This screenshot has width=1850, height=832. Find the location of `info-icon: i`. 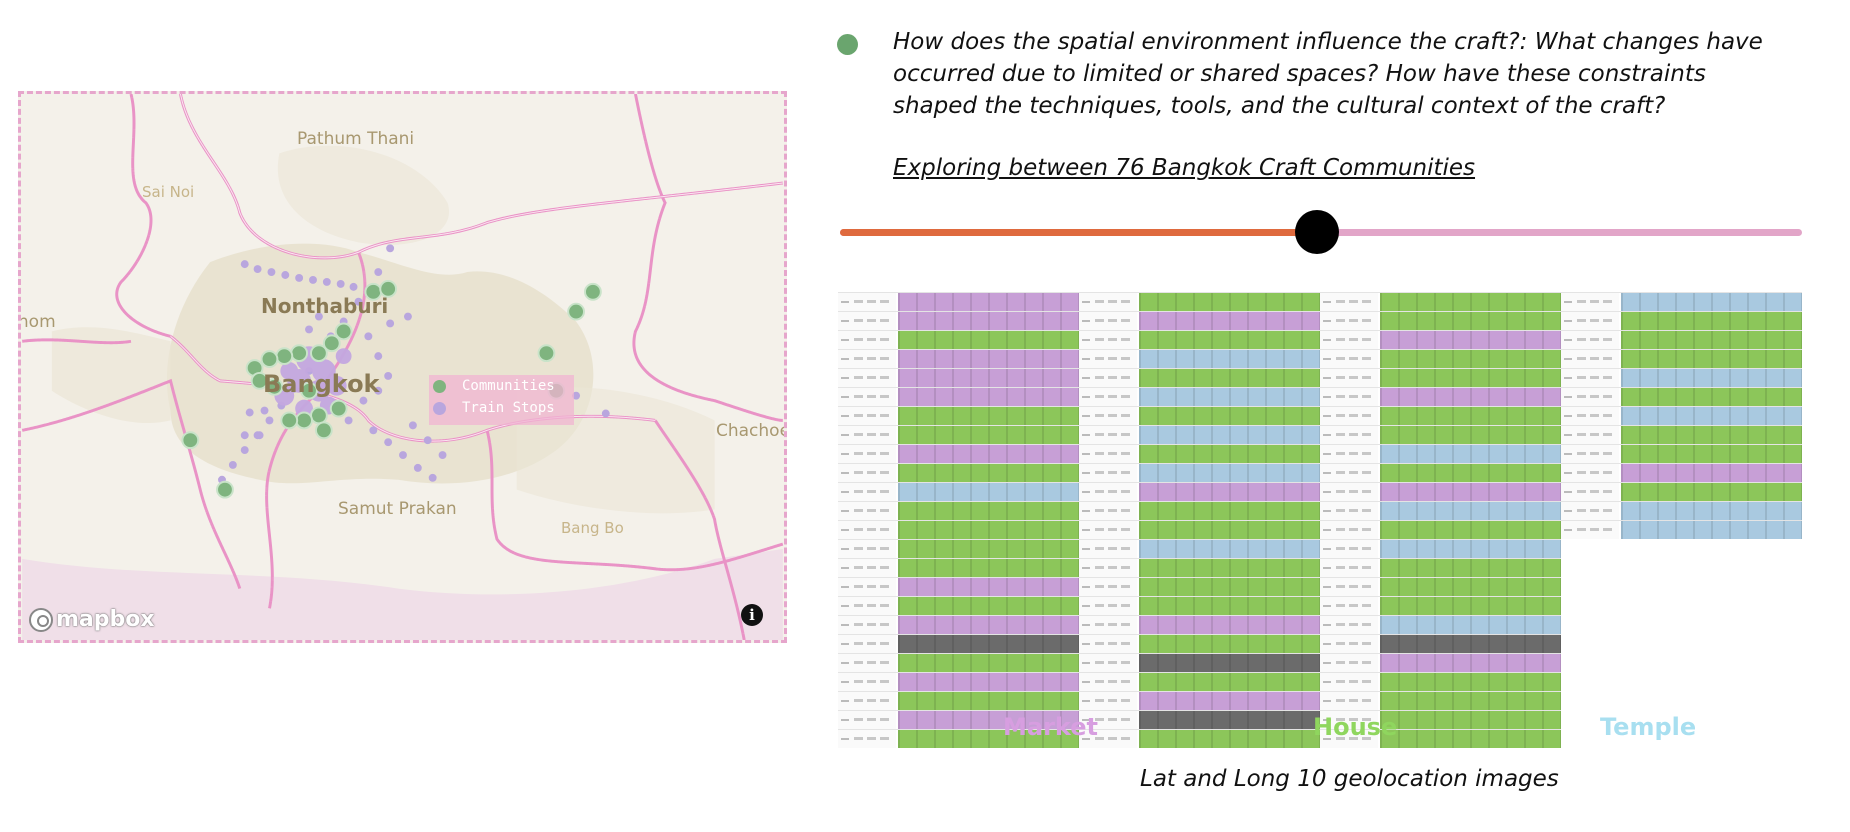

info-icon: i is located at coordinates (752, 615).